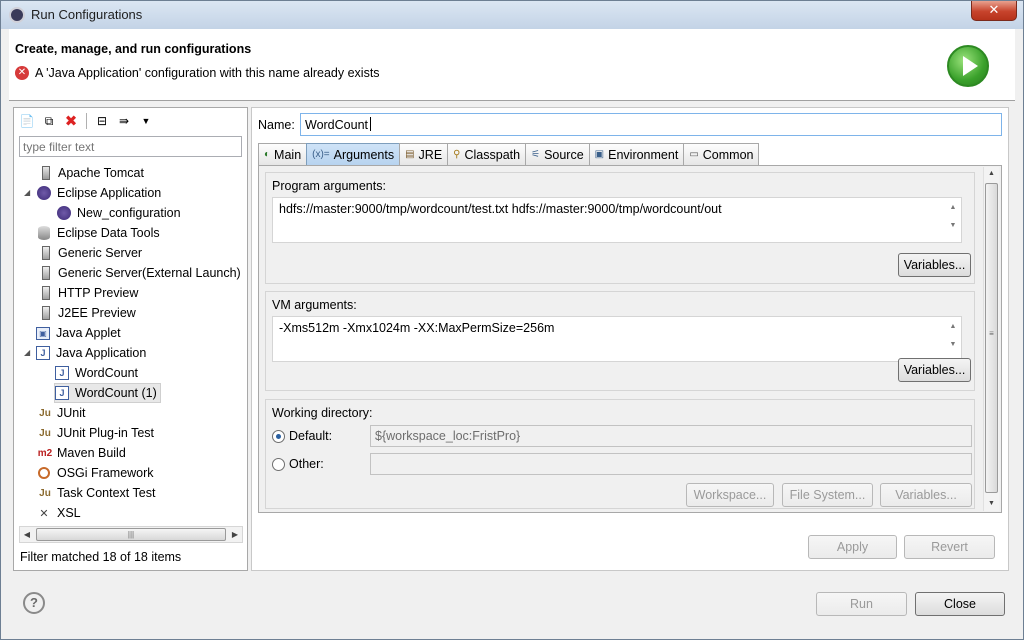  Describe the element at coordinates (22, 73) in the screenshot. I see `error-icon: ✕` at that location.